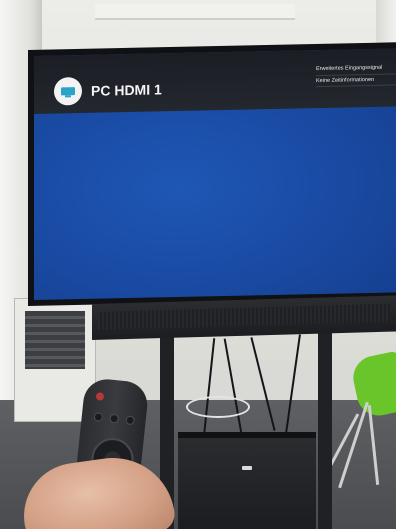 This screenshot has height=529, width=396. I want to click on stand-post-right, so click(325, 429).